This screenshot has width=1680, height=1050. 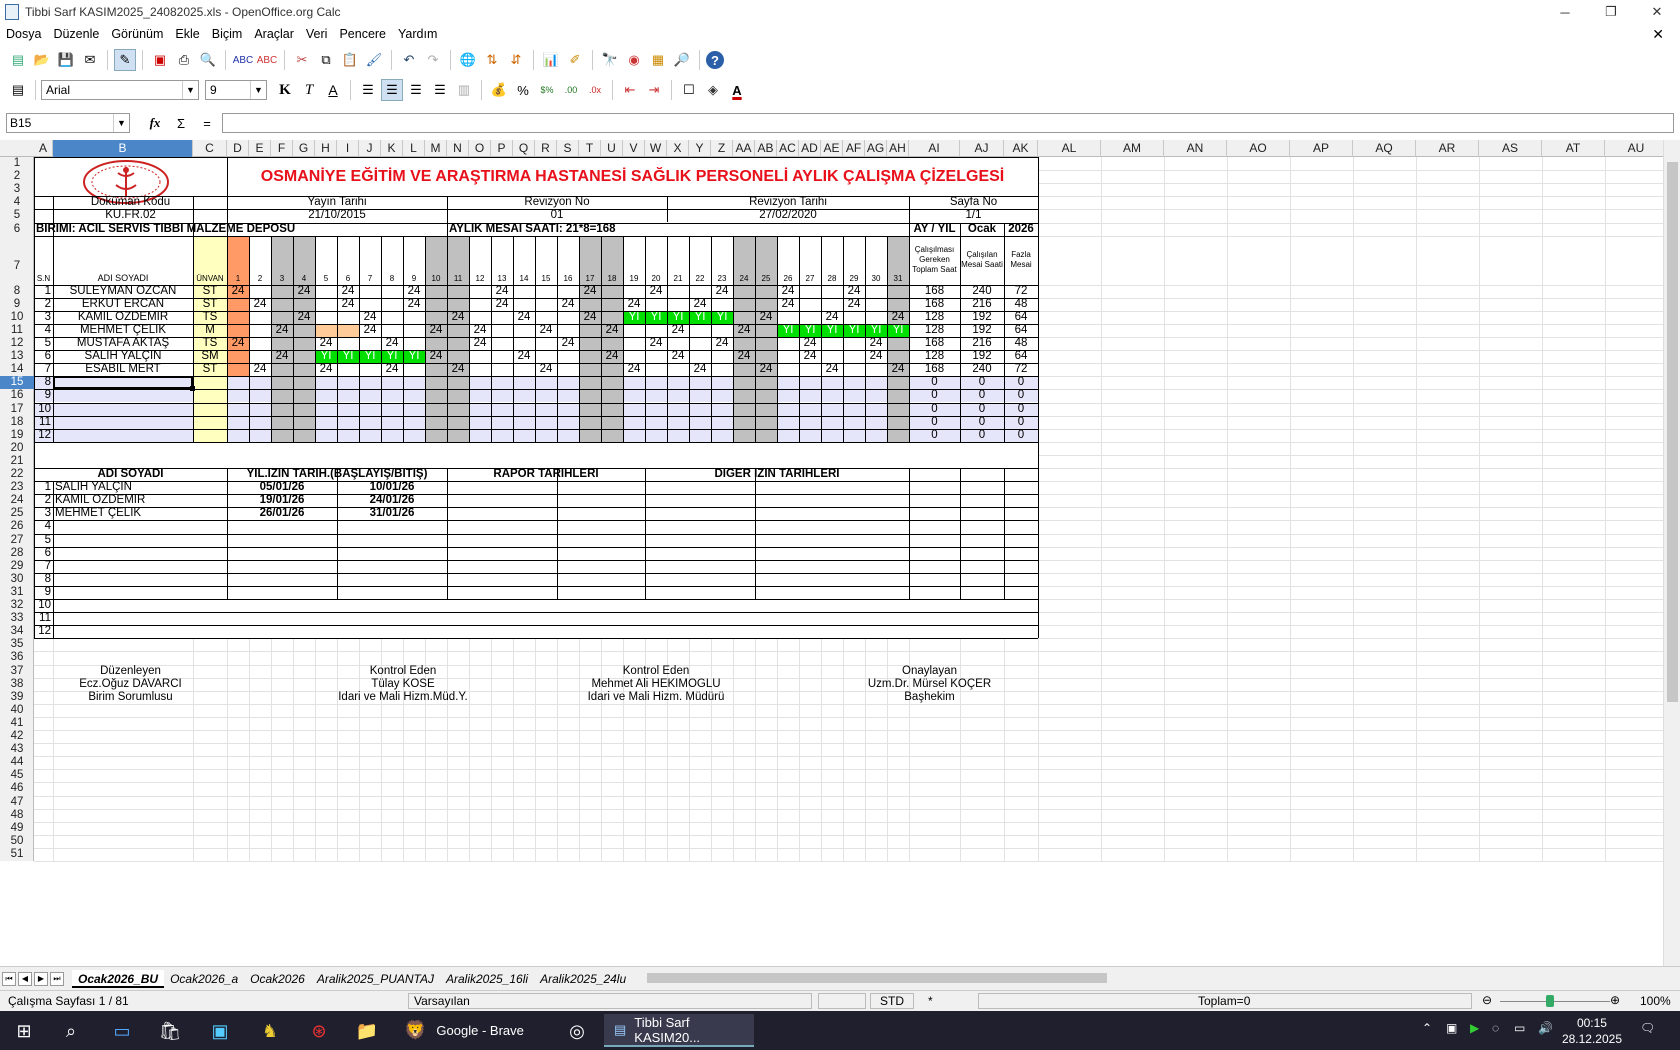 What do you see at coordinates (1555, 1001) in the screenshot?
I see `zoom-slider-track` at bounding box center [1555, 1001].